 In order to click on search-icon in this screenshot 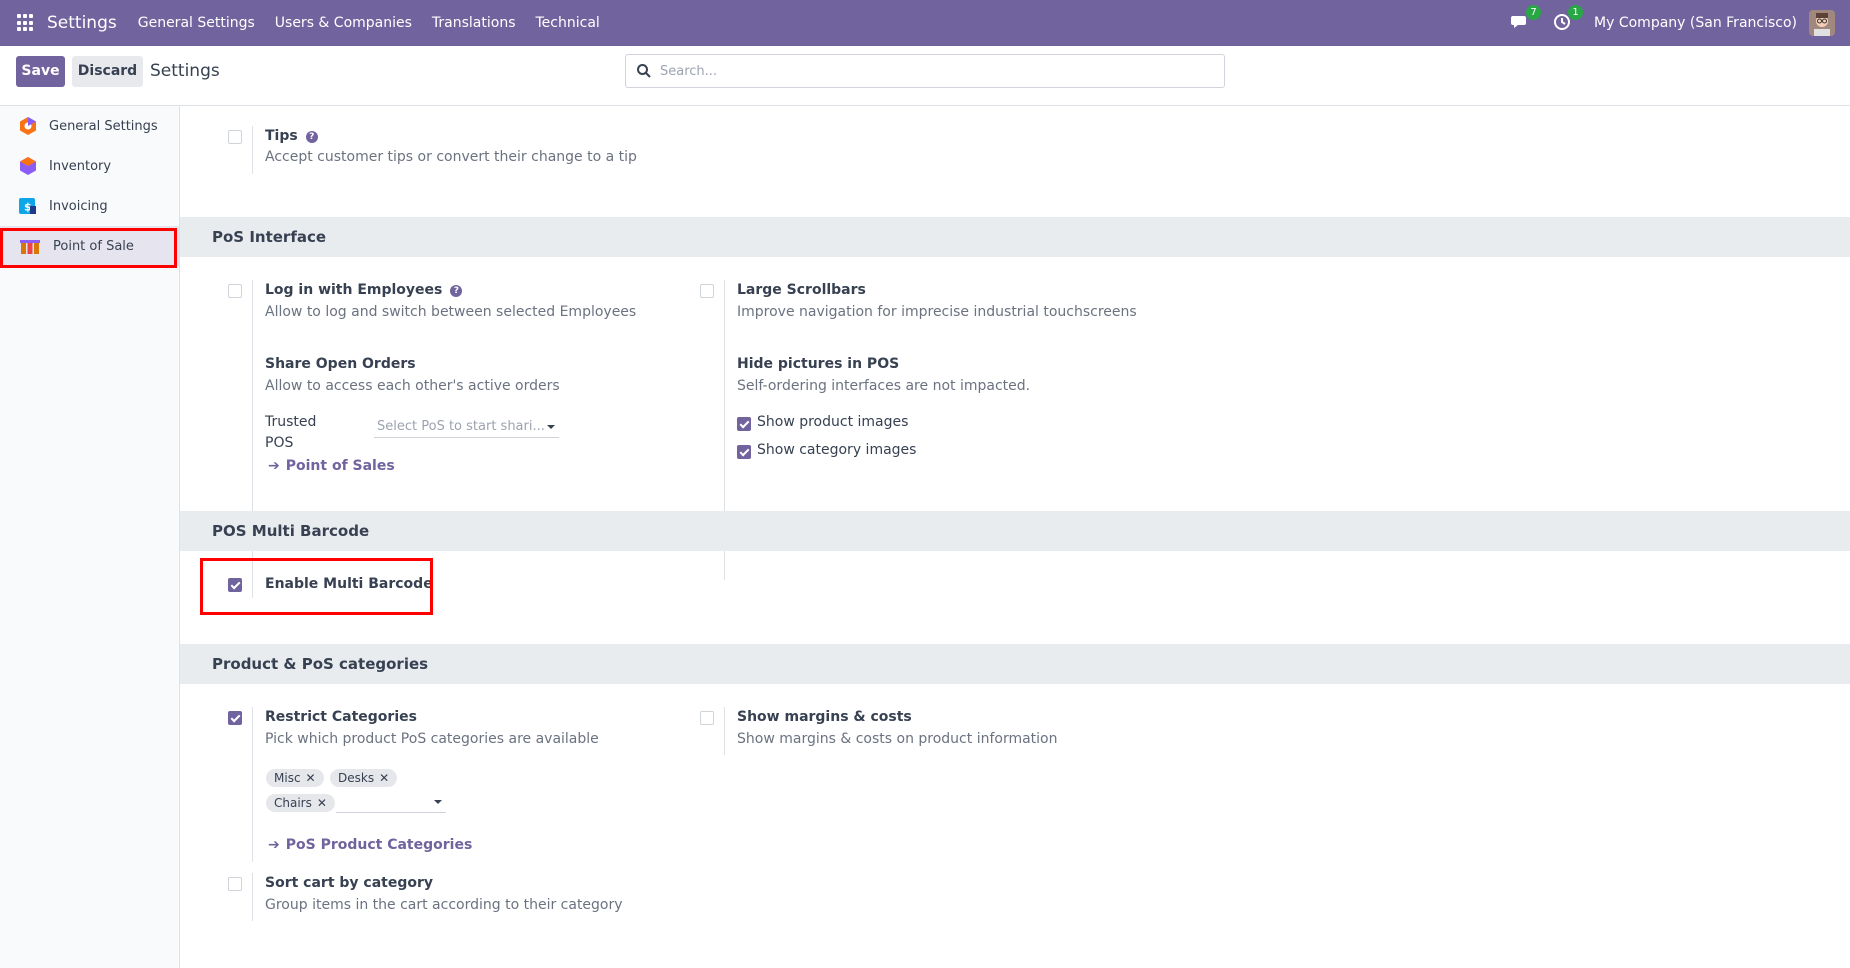, I will do `click(644, 71)`.